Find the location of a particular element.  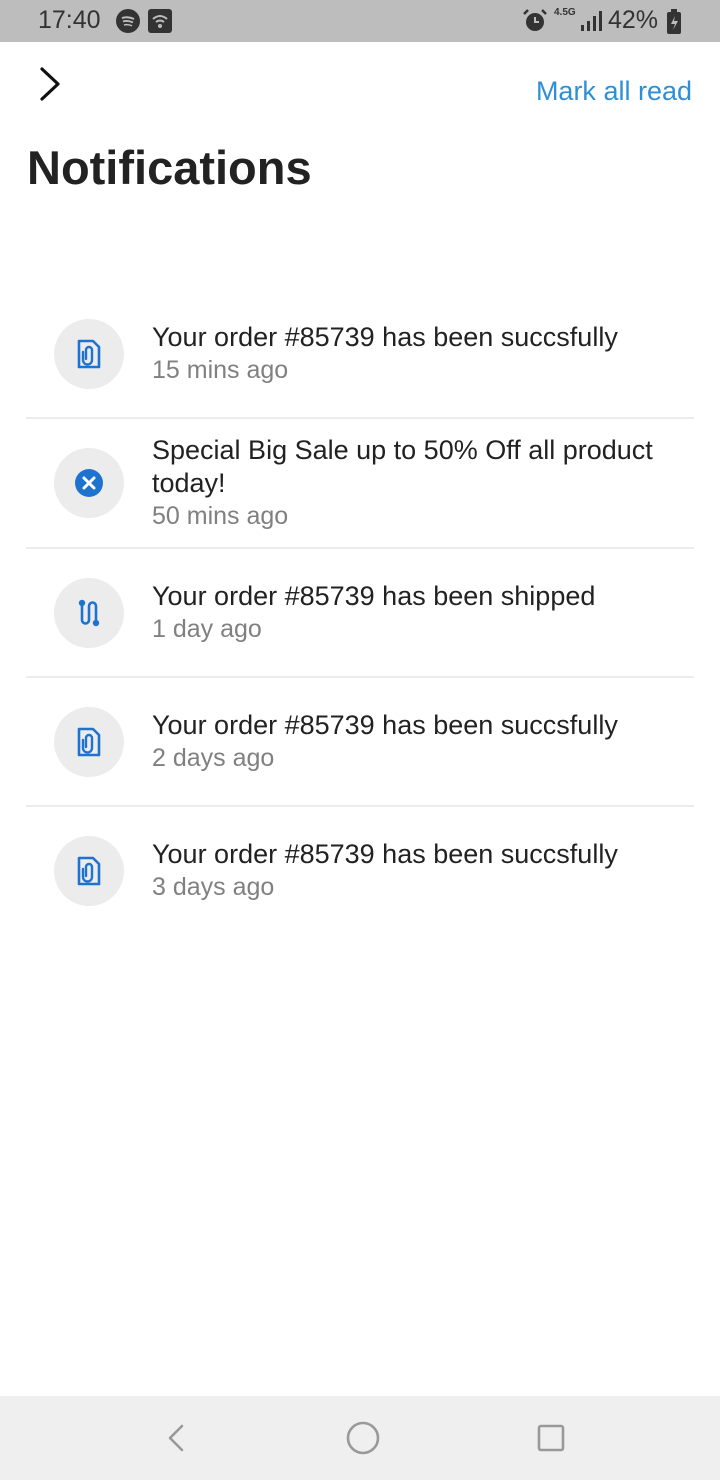

notification-time: 15 mins ago is located at coordinates (220, 370).